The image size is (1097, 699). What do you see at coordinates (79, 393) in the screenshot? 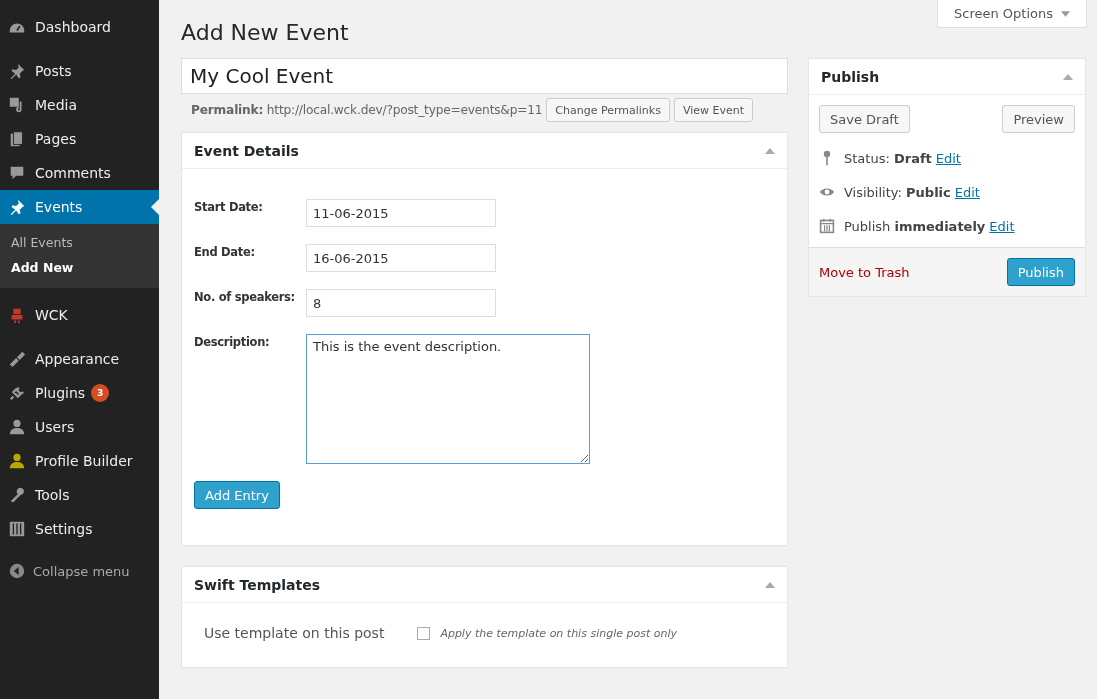
I see `sidebar-item: Plugins 3` at bounding box center [79, 393].